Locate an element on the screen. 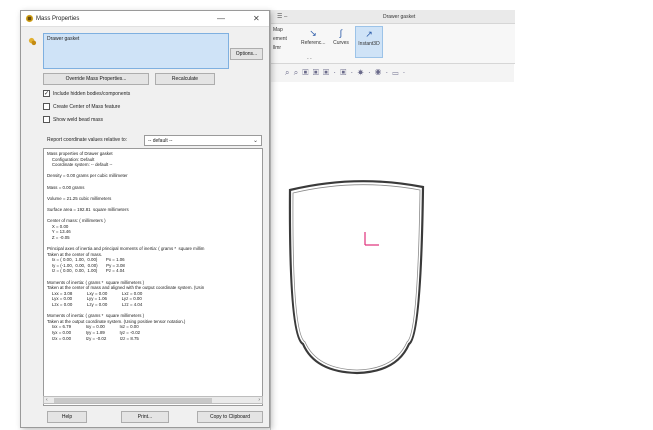  instant3d-button: ↗ Instant3D is located at coordinates (369, 42).